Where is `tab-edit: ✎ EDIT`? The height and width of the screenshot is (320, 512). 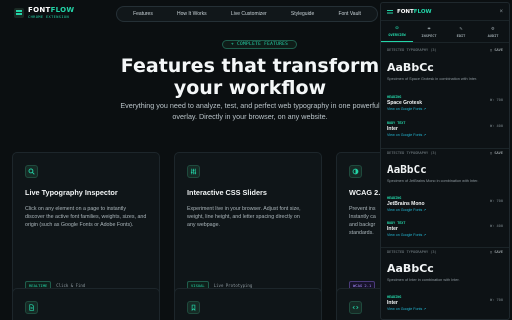
tab-edit: ✎ EDIT is located at coordinates (461, 31).